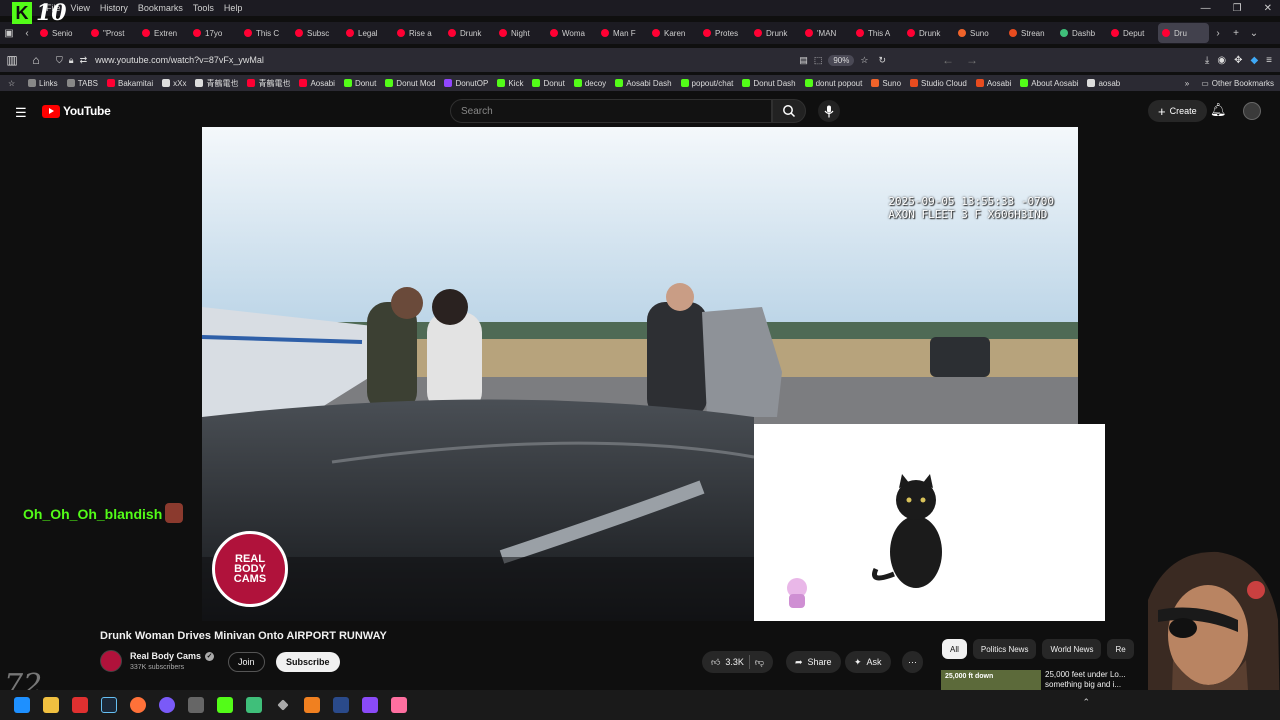 The height and width of the screenshot is (720, 1280). I want to click on tab-overview-icon: ▣, so click(9, 33).